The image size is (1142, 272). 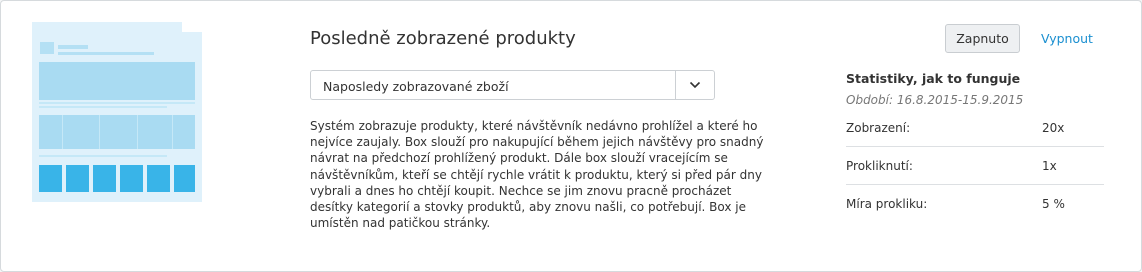 I want to click on stats-period: Období: 16.8.2015-15.9.2015, so click(x=935, y=100).